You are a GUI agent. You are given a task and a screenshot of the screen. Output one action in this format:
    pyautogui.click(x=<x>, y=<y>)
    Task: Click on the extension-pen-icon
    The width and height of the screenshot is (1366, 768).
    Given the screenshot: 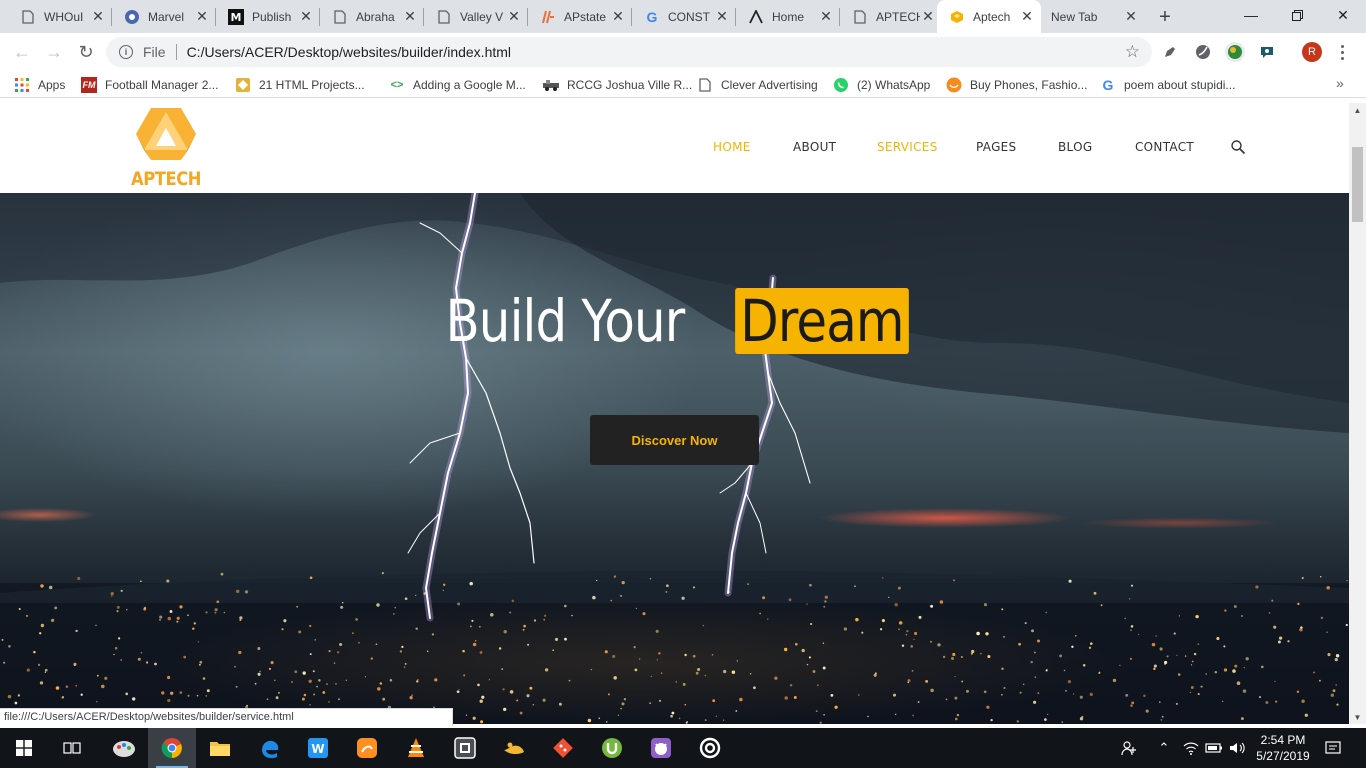 What is the action you would take?
    pyautogui.click(x=1170, y=52)
    